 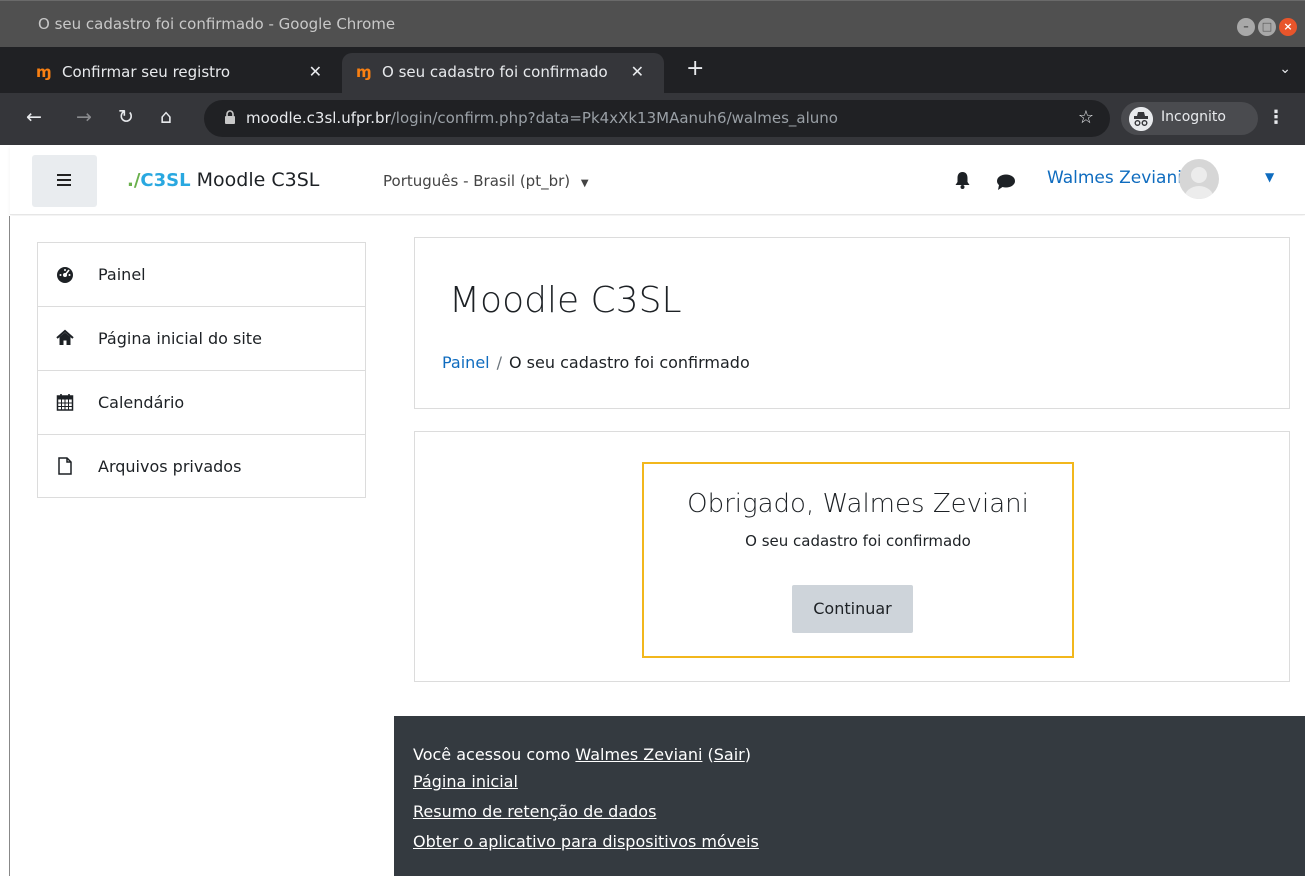 I want to click on page-title: Moodle C3SL, so click(x=565, y=300).